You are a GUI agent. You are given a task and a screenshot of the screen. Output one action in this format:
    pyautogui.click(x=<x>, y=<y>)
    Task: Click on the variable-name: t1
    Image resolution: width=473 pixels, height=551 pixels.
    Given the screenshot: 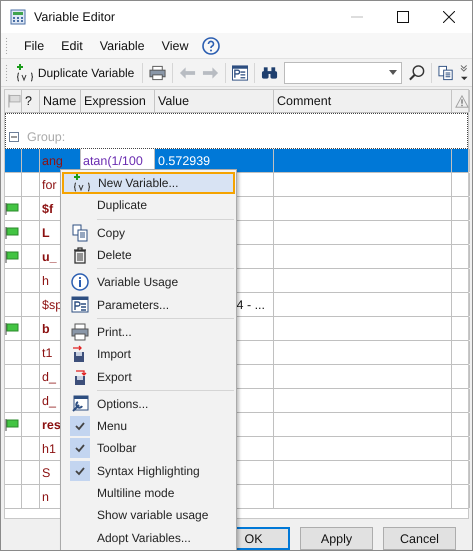 What is the action you would take?
    pyautogui.click(x=46, y=353)
    